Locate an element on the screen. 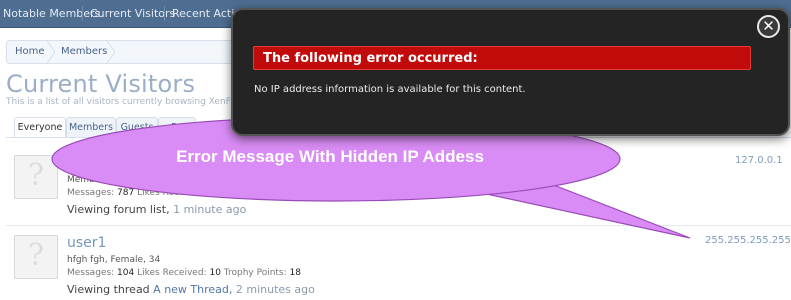 Image resolution: width=791 pixels, height=300 pixels. visitor-subtitle: hfgh fgh, Female, 34 is located at coordinates (114, 260).